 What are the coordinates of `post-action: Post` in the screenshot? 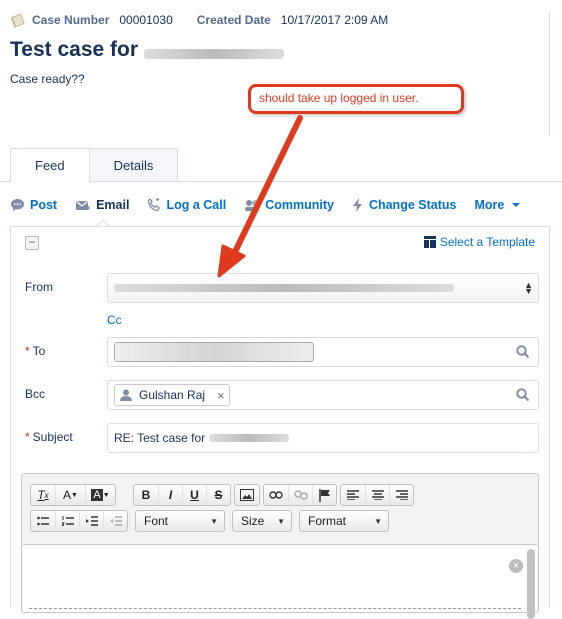 It's located at (33, 205).